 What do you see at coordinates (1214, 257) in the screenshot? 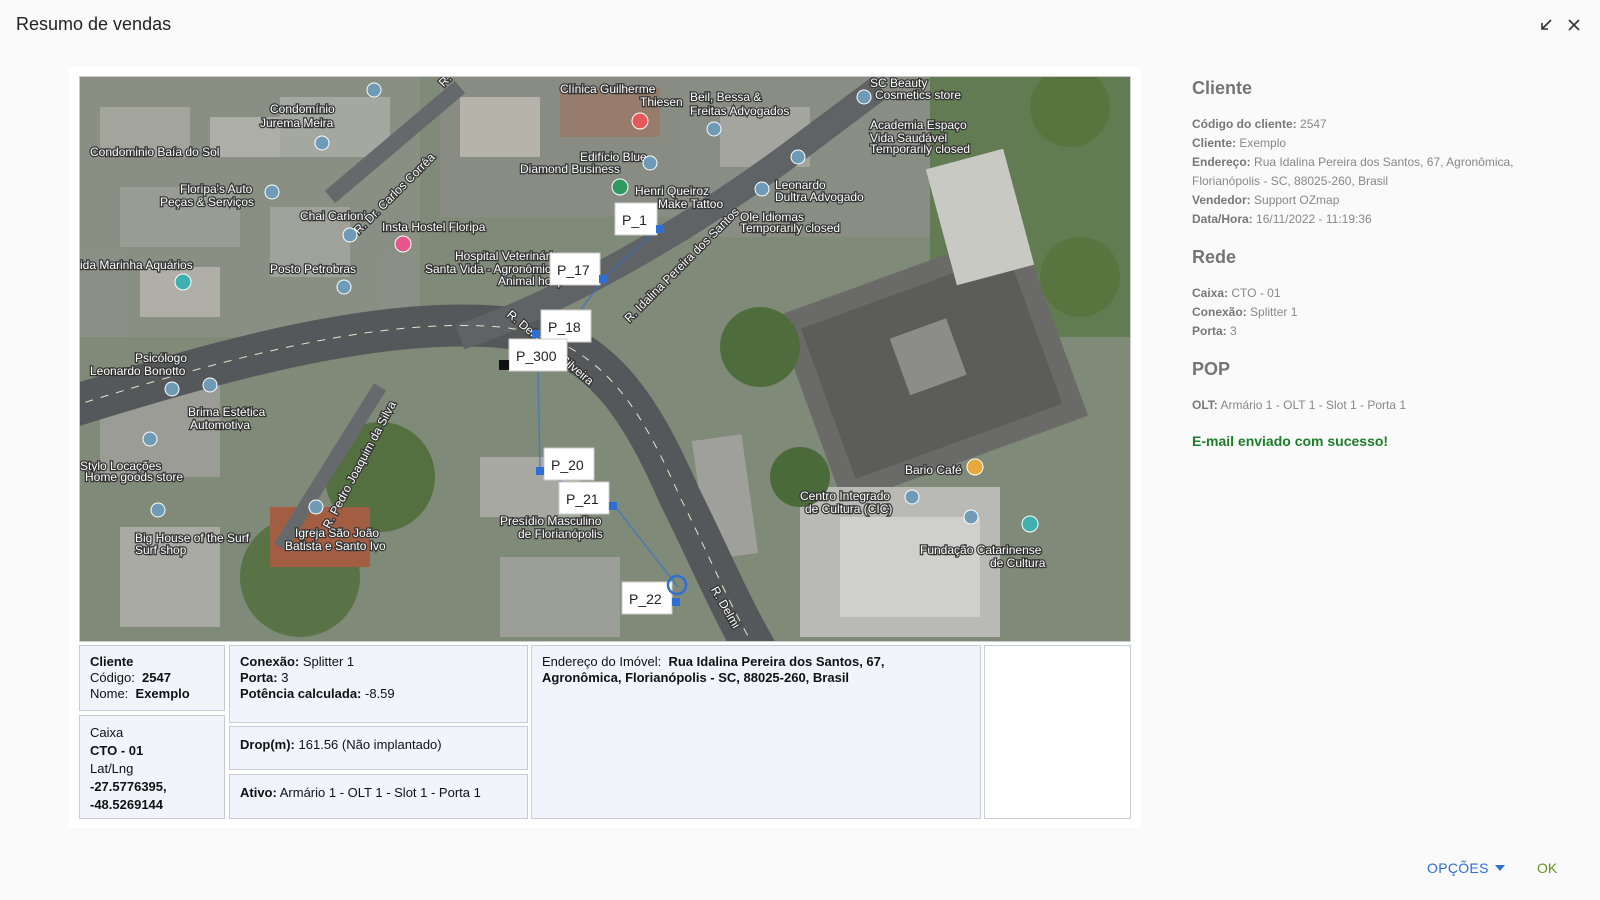
I see `rede-heading: Rede` at bounding box center [1214, 257].